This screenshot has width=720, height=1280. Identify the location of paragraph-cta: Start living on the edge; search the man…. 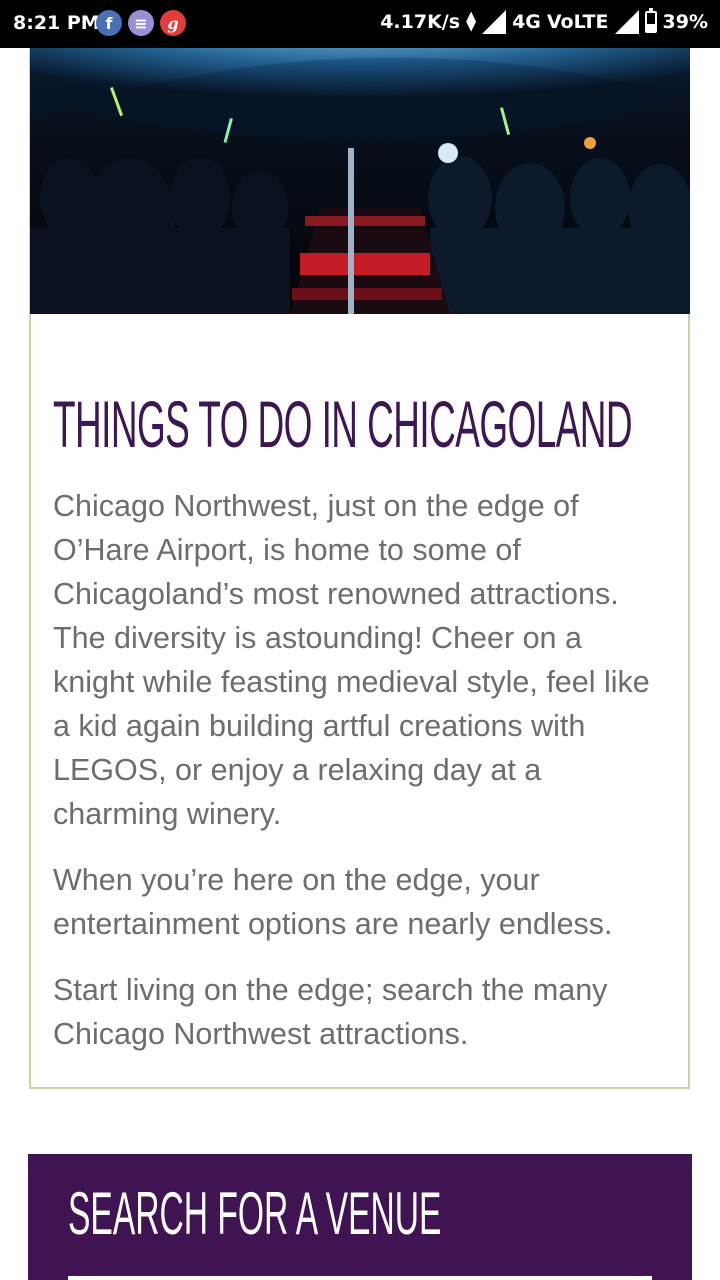
(330, 1012).